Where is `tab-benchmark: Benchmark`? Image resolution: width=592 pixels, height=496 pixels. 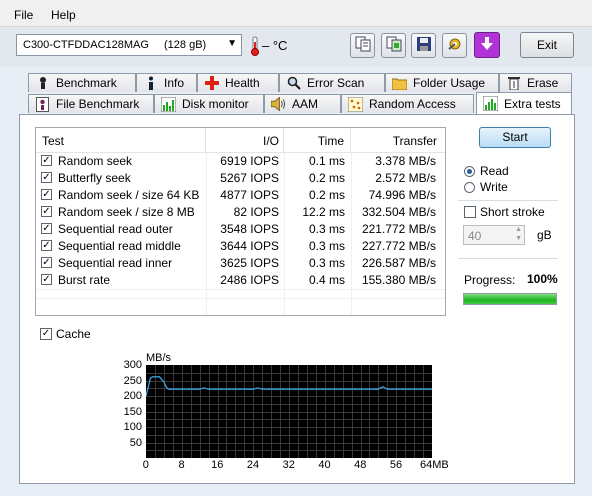
tab-benchmark: Benchmark is located at coordinates (82, 82).